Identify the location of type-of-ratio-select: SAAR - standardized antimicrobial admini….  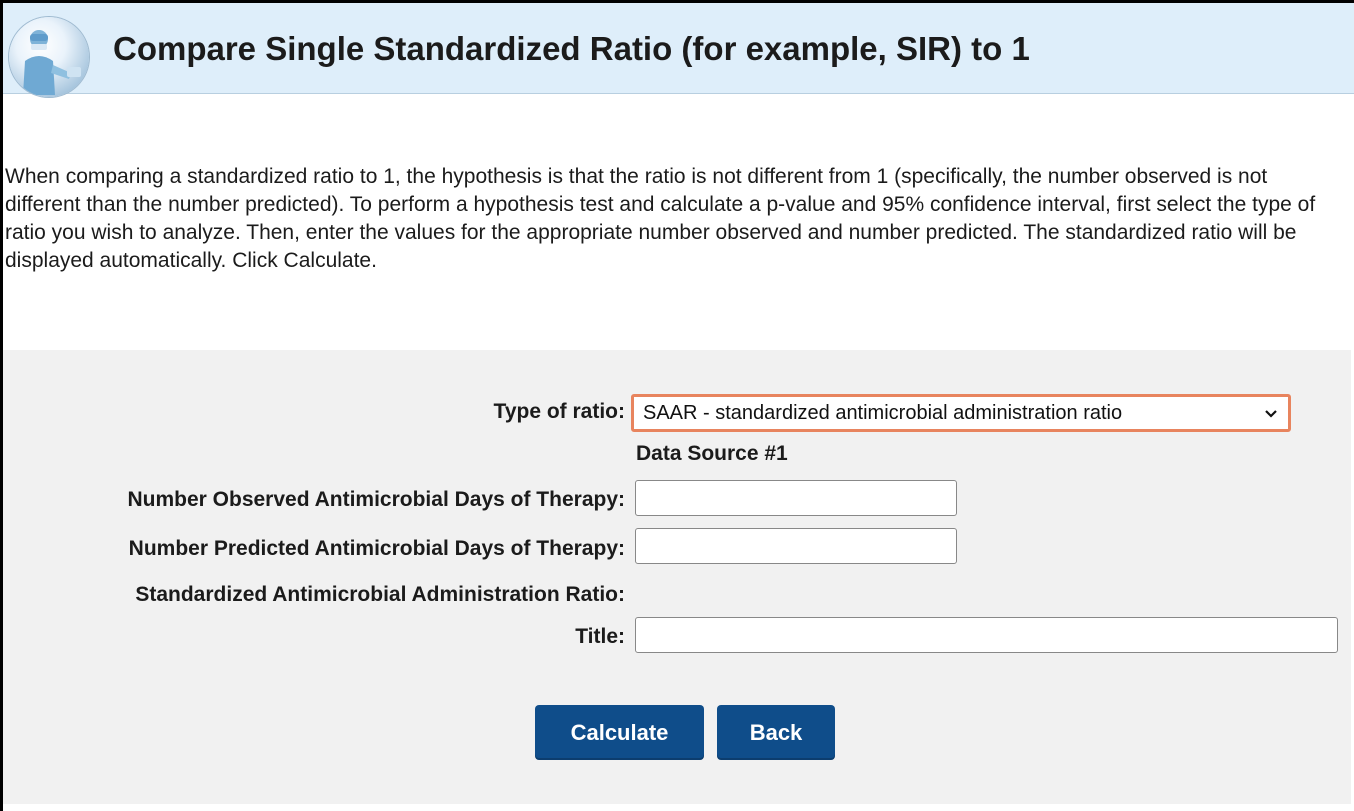
(961, 413).